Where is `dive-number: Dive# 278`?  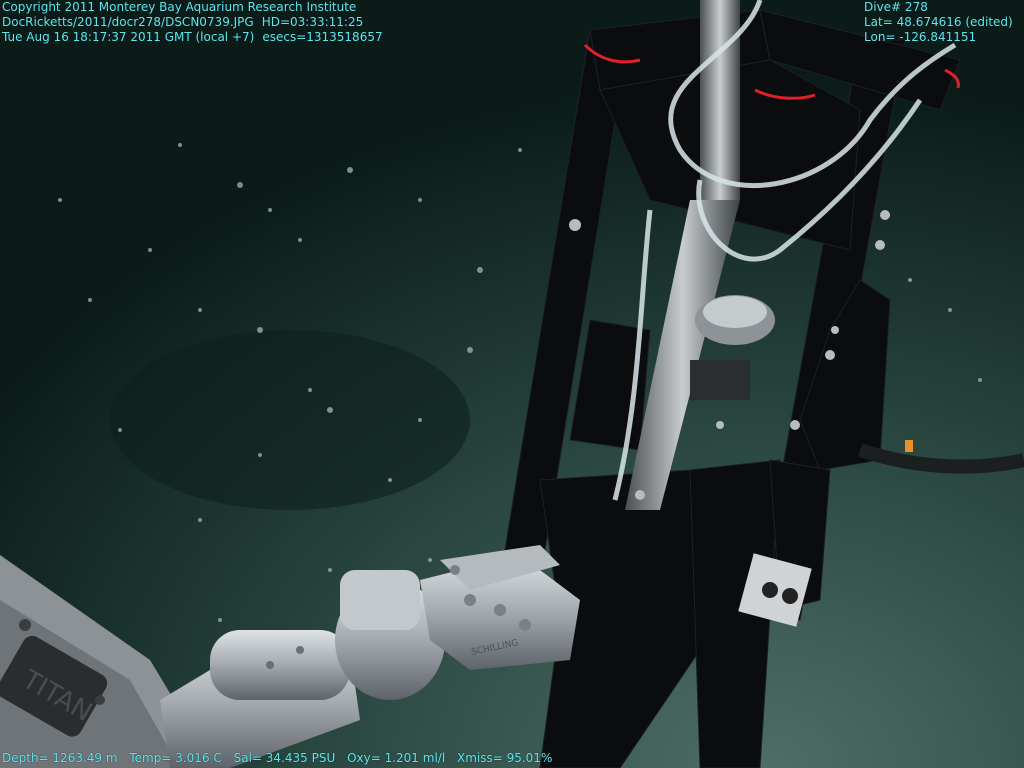 dive-number: Dive# 278 is located at coordinates (896, 7).